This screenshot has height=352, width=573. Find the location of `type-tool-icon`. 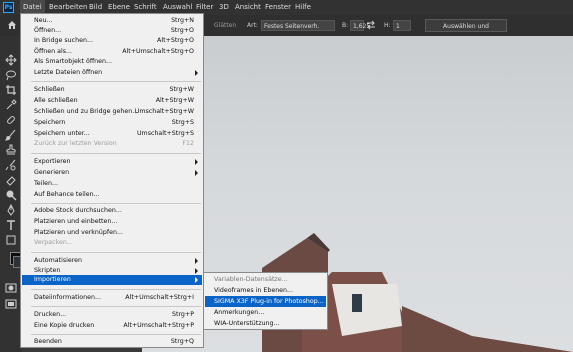

type-tool-icon is located at coordinates (11, 225).